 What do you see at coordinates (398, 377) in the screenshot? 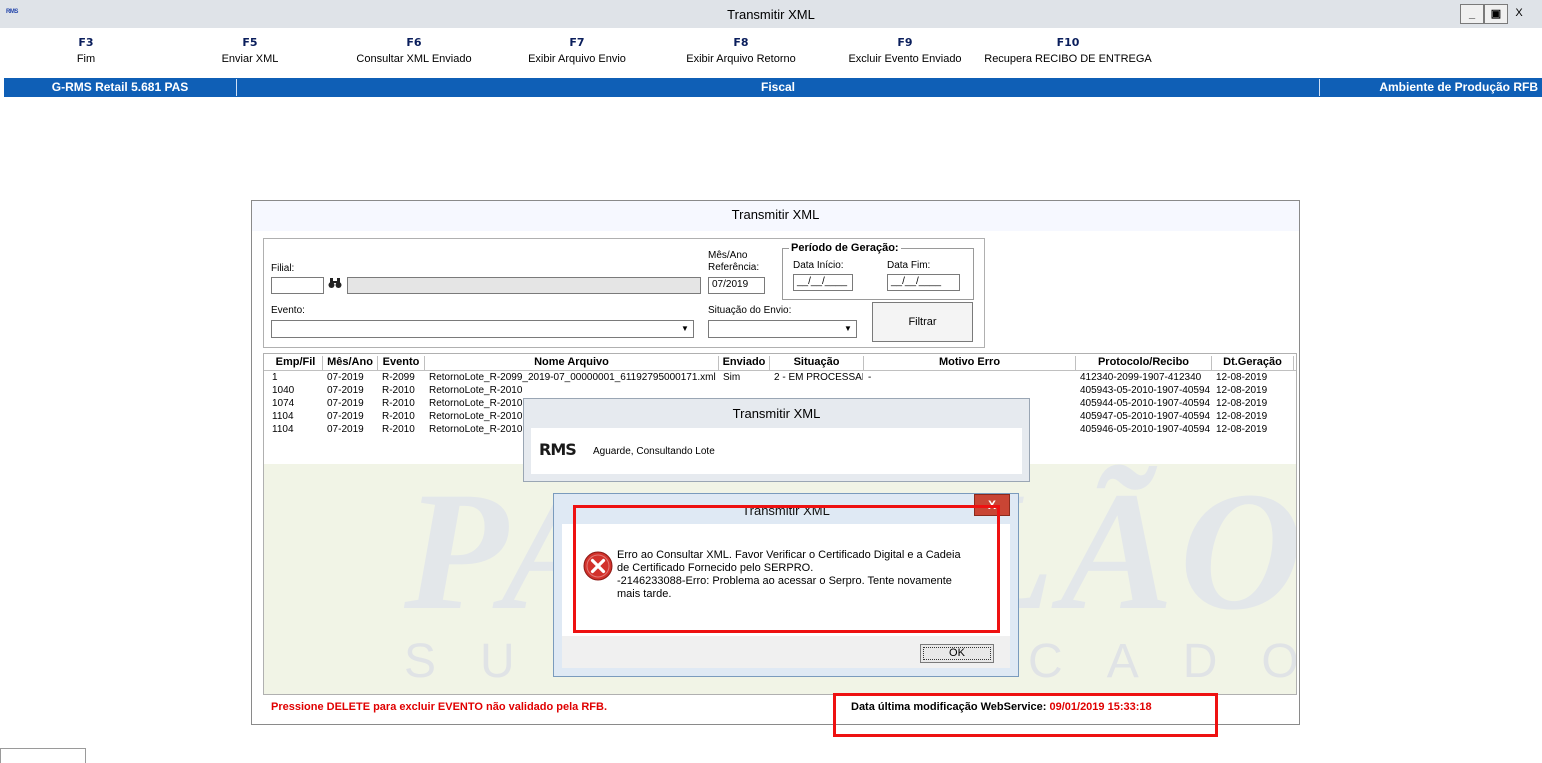
I see `cell-evento: R-2099` at bounding box center [398, 377].